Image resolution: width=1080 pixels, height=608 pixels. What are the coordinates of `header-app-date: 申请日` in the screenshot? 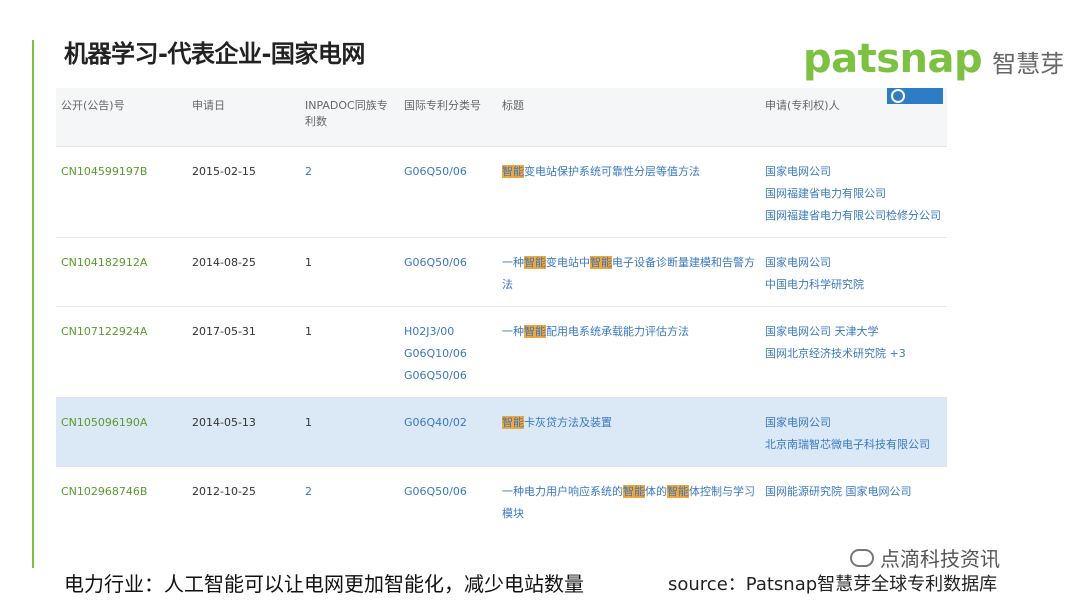 It's located at (243, 117).